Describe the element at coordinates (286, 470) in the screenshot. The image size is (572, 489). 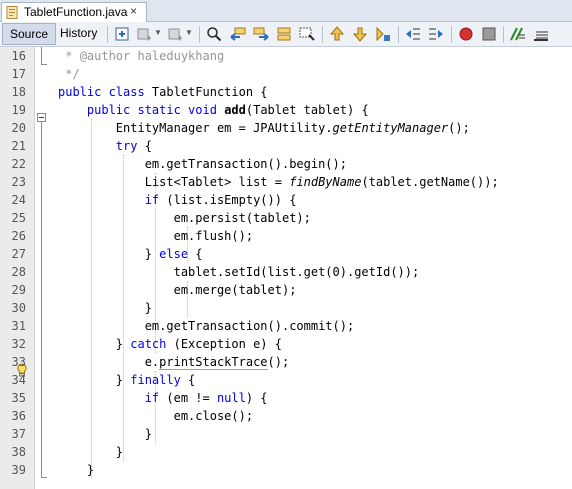
I see `code-line: 39 }` at that location.